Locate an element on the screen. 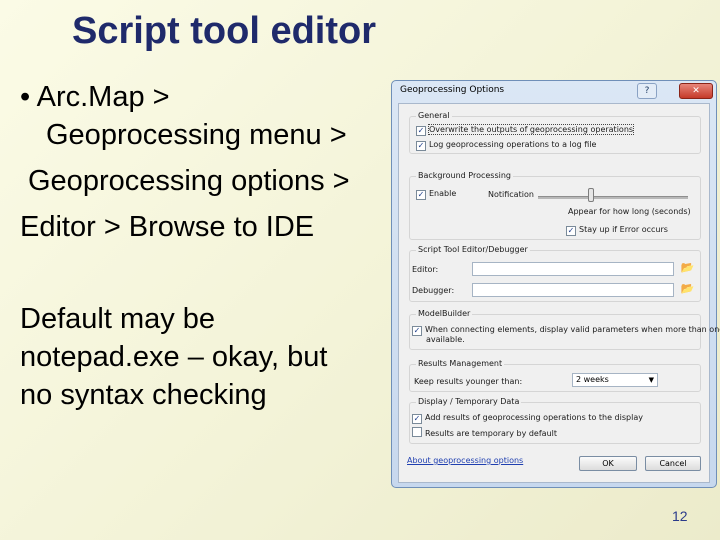 Image resolution: width=720 pixels, height=540 pixels. stay-up-option: ✓ Stay up if Error occurs is located at coordinates (617, 230).